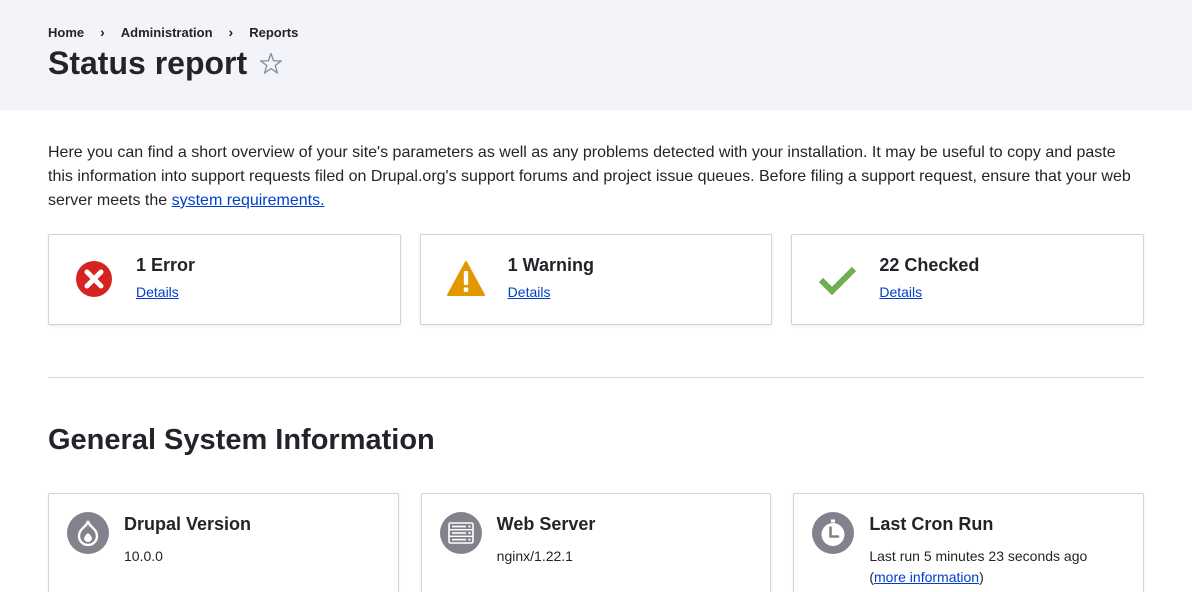 This screenshot has height=592, width=1192. I want to click on system-requirements-link: system requirements., so click(248, 200).